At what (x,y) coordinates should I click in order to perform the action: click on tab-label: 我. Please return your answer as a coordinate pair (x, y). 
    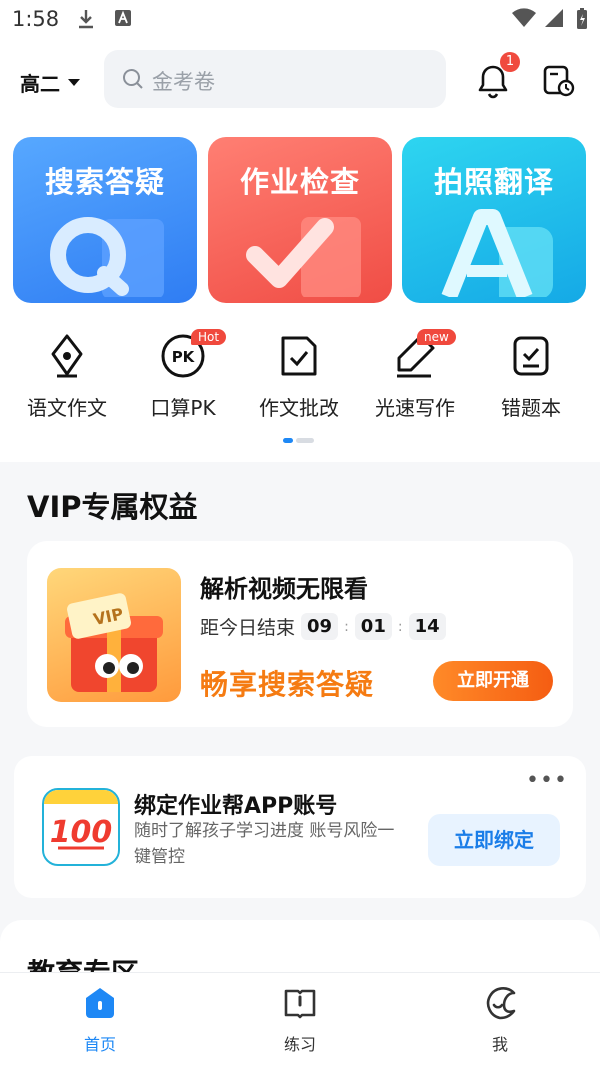
    Looking at the image, I should click on (499, 1044).